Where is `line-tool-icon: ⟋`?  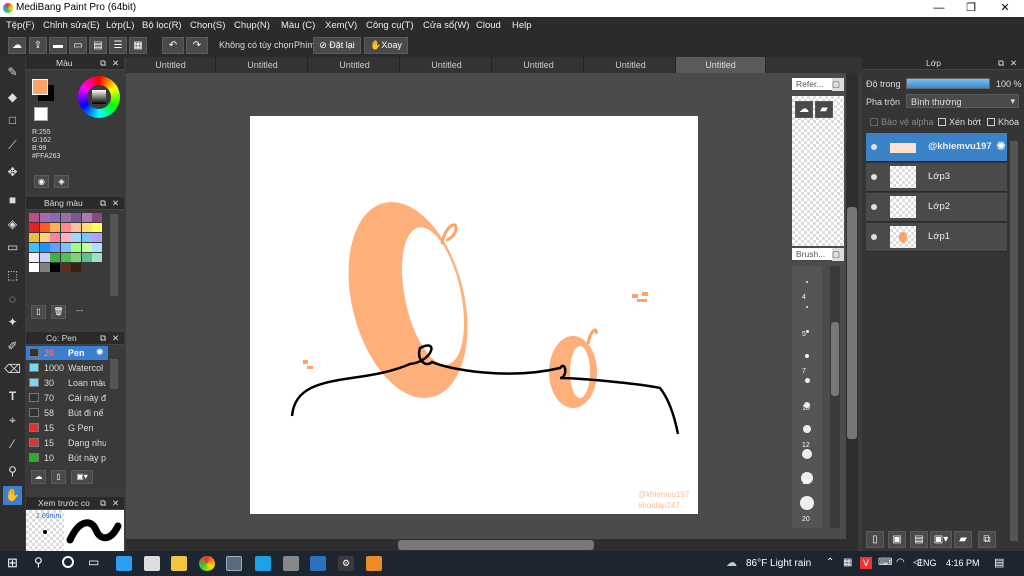
line-tool-icon: ⟋ is located at coordinates (12, 145).